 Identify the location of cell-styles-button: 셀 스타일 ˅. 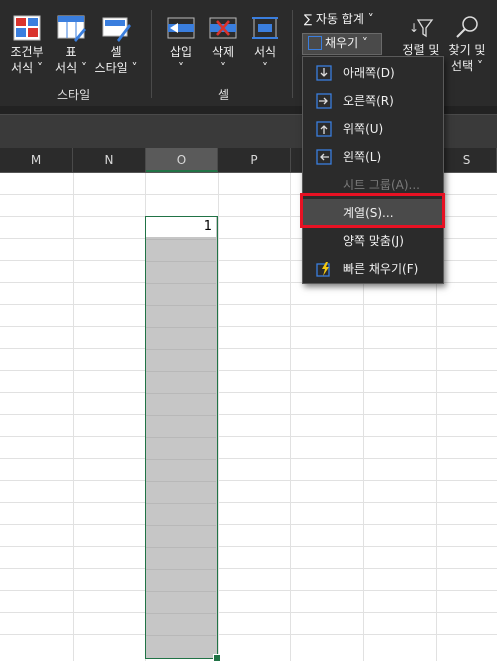
(116, 45).